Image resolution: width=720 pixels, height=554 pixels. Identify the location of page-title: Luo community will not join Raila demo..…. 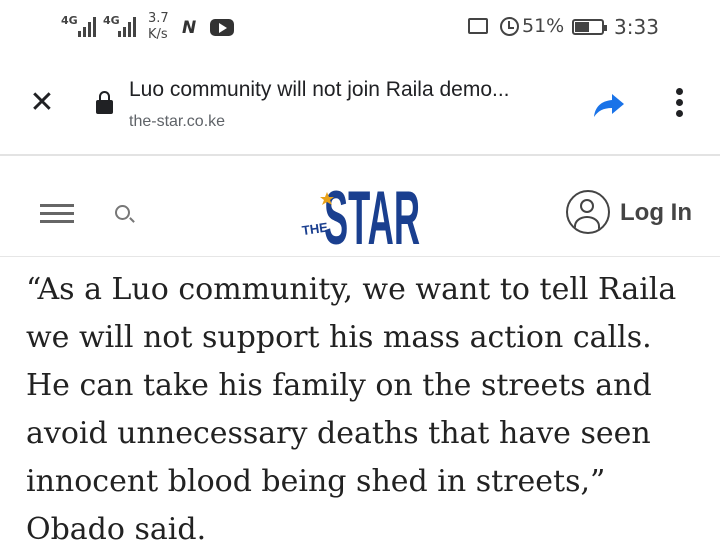
(319, 90).